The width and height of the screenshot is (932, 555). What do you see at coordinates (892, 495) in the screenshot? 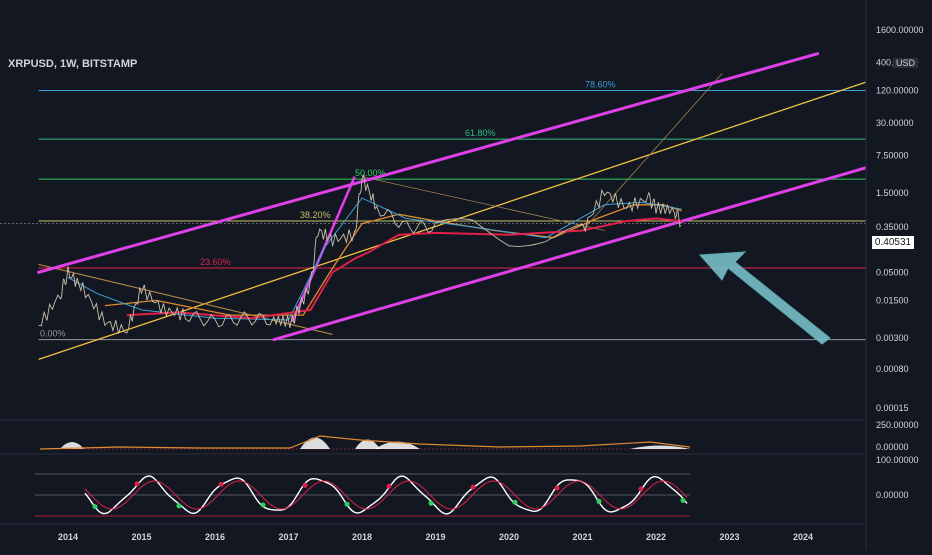
I see `osc2-tick-label: 0.00000` at bounding box center [892, 495].